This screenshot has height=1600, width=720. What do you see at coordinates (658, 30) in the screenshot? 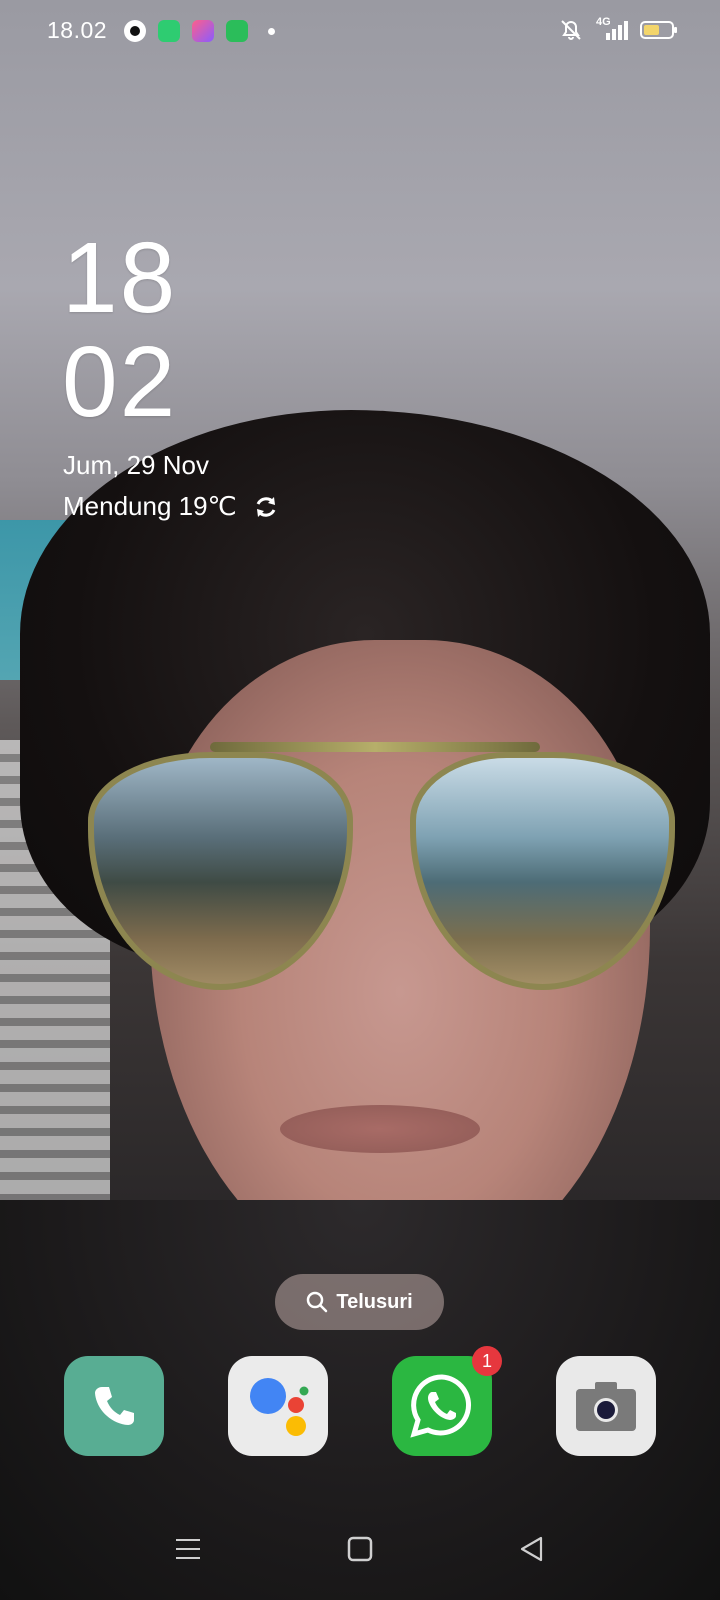
I see `battery-icon` at bounding box center [658, 30].